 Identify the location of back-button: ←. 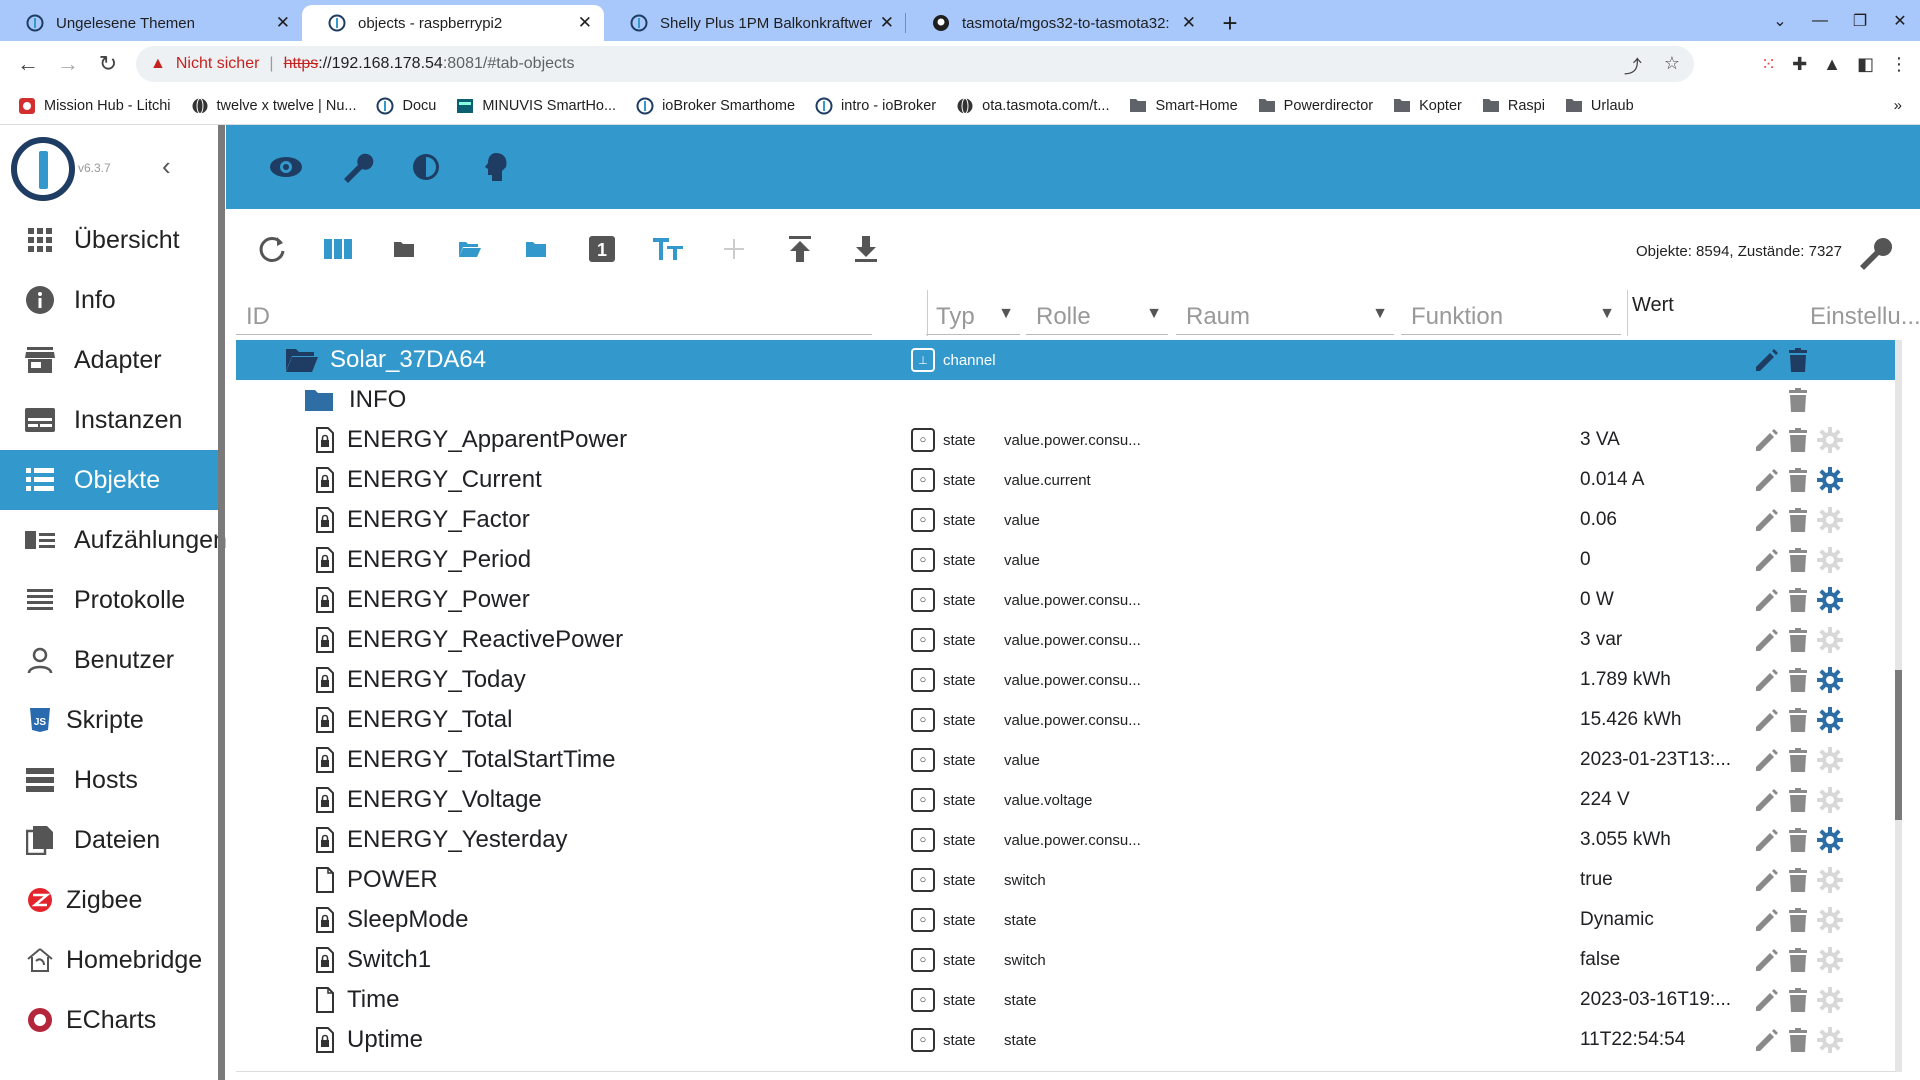
(28, 64).